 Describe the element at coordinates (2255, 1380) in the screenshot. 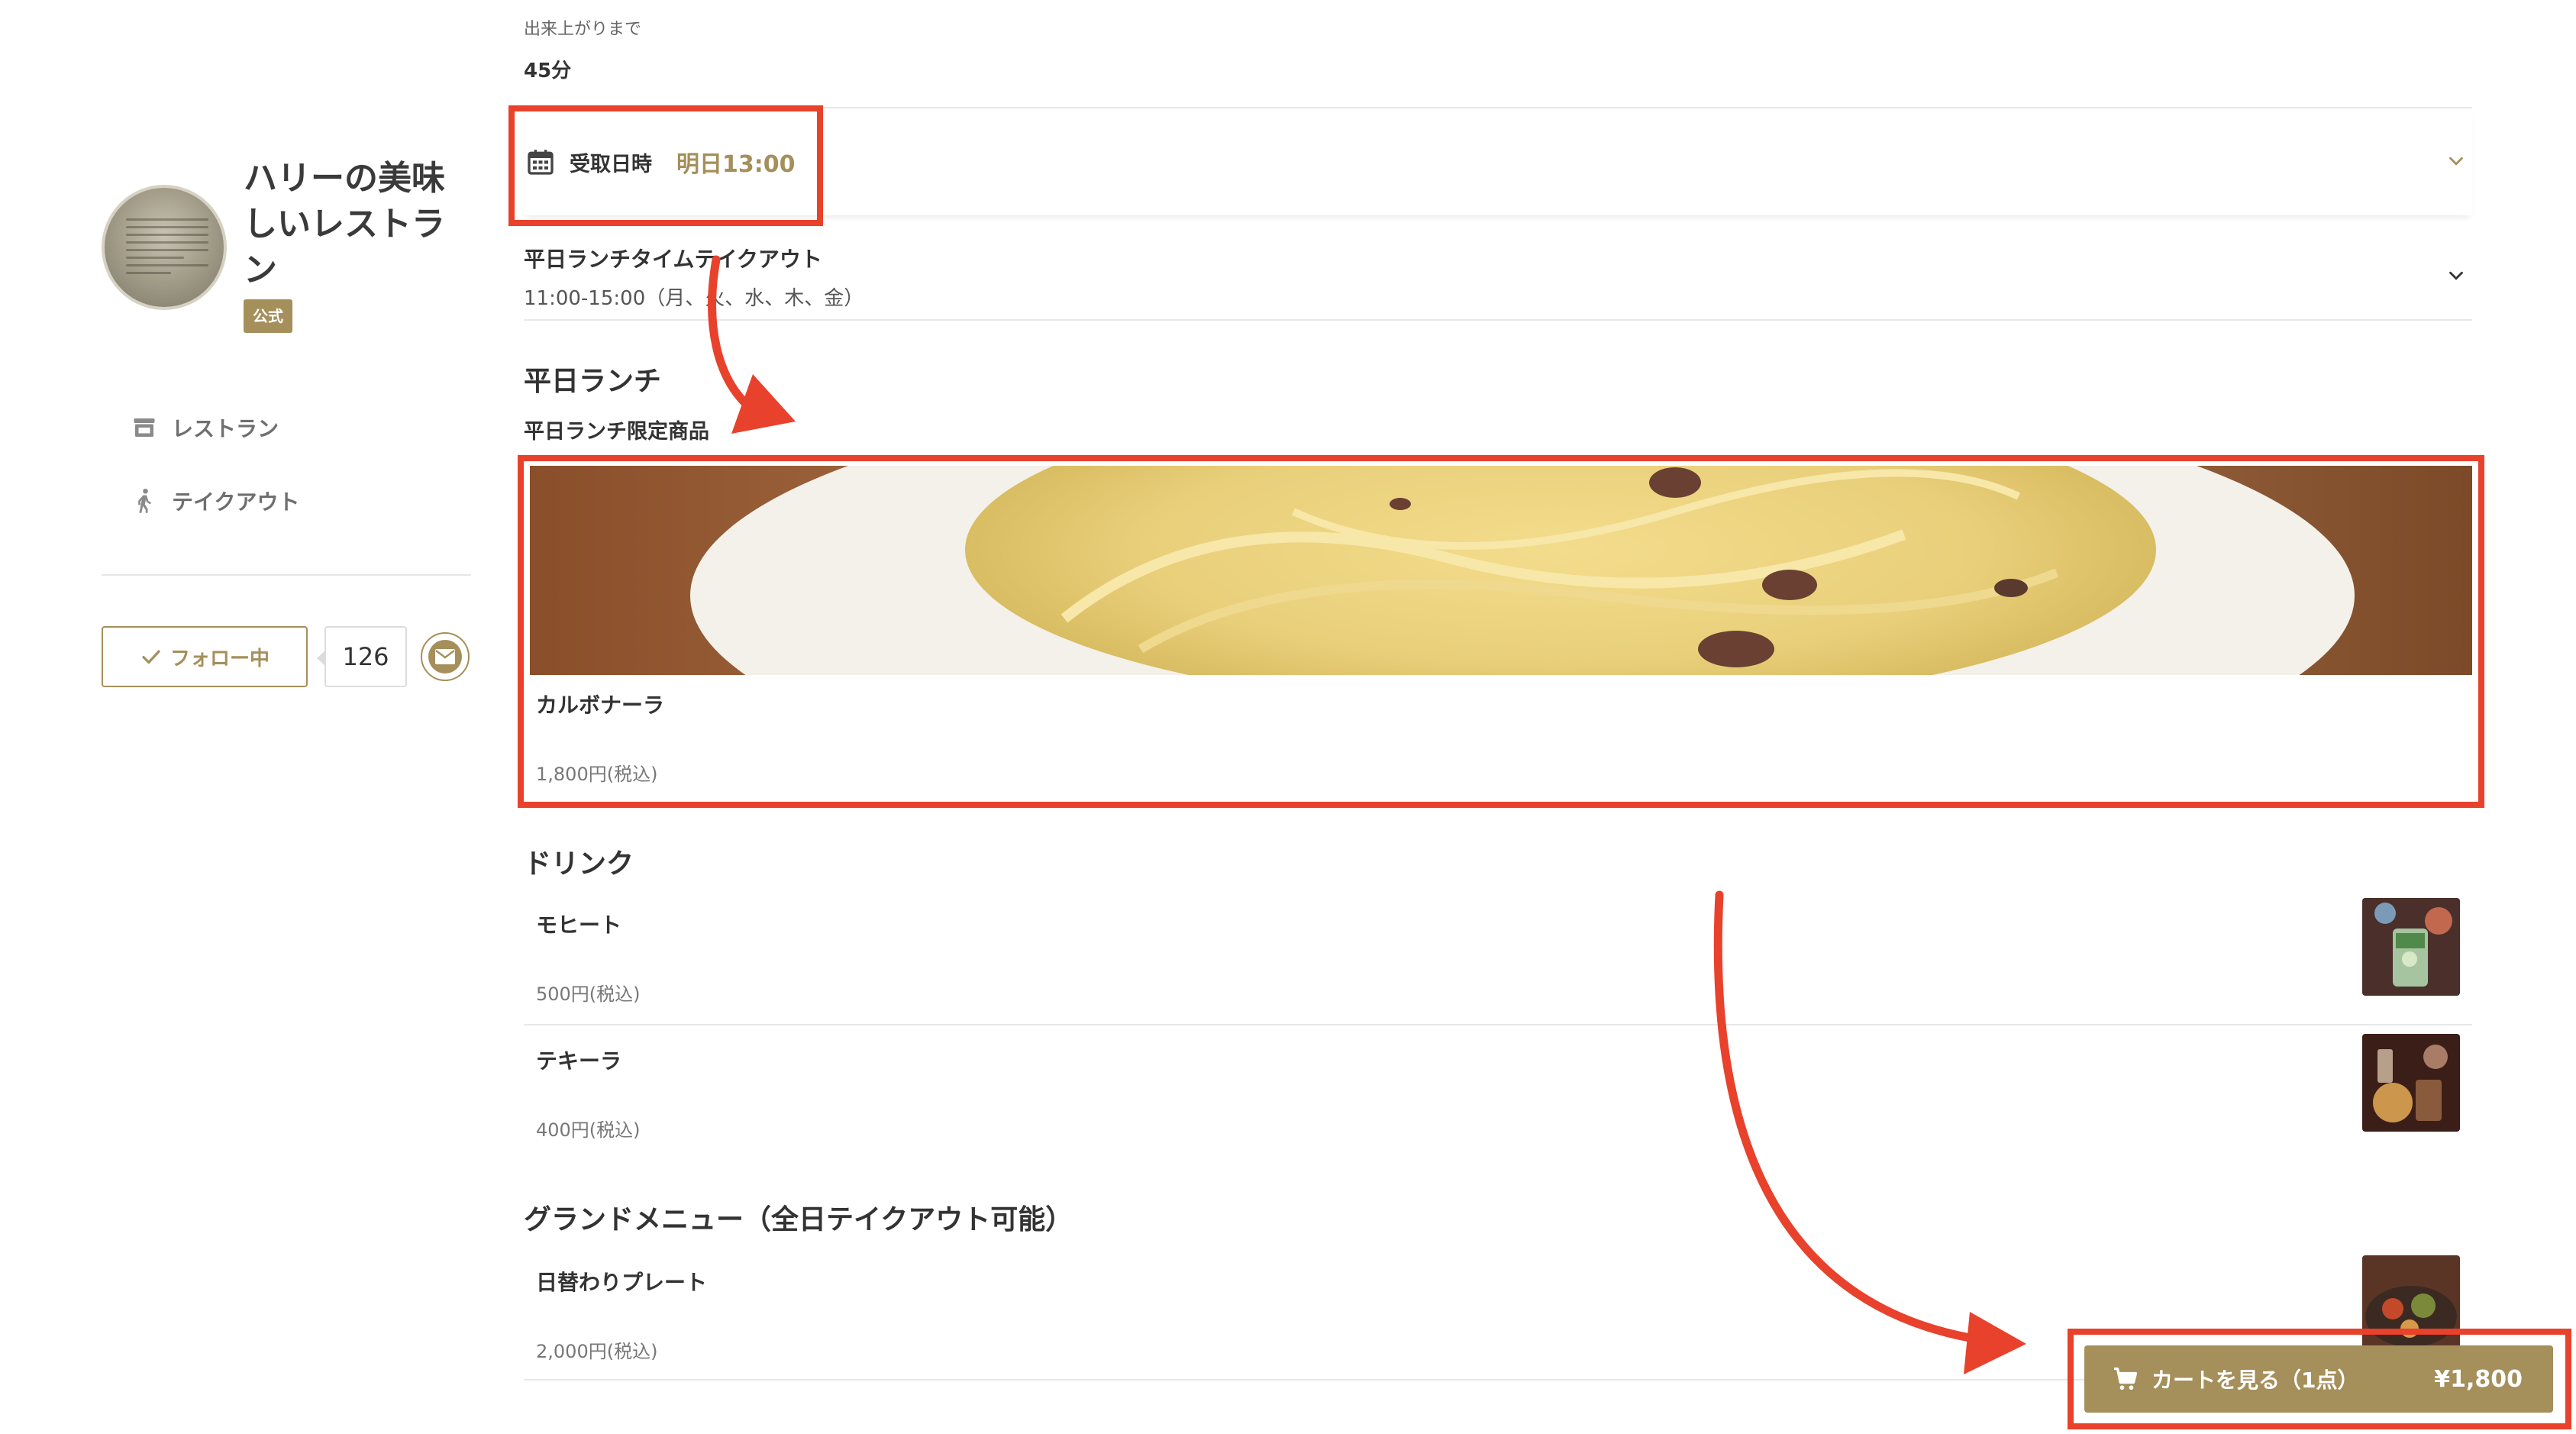

I see `cart-button-label: カートを見る（1点）` at that location.